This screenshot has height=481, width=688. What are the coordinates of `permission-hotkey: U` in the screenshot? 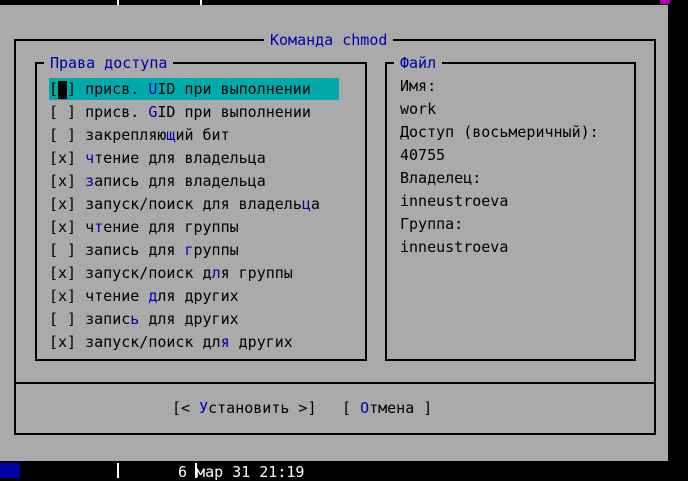 It's located at (153, 89).